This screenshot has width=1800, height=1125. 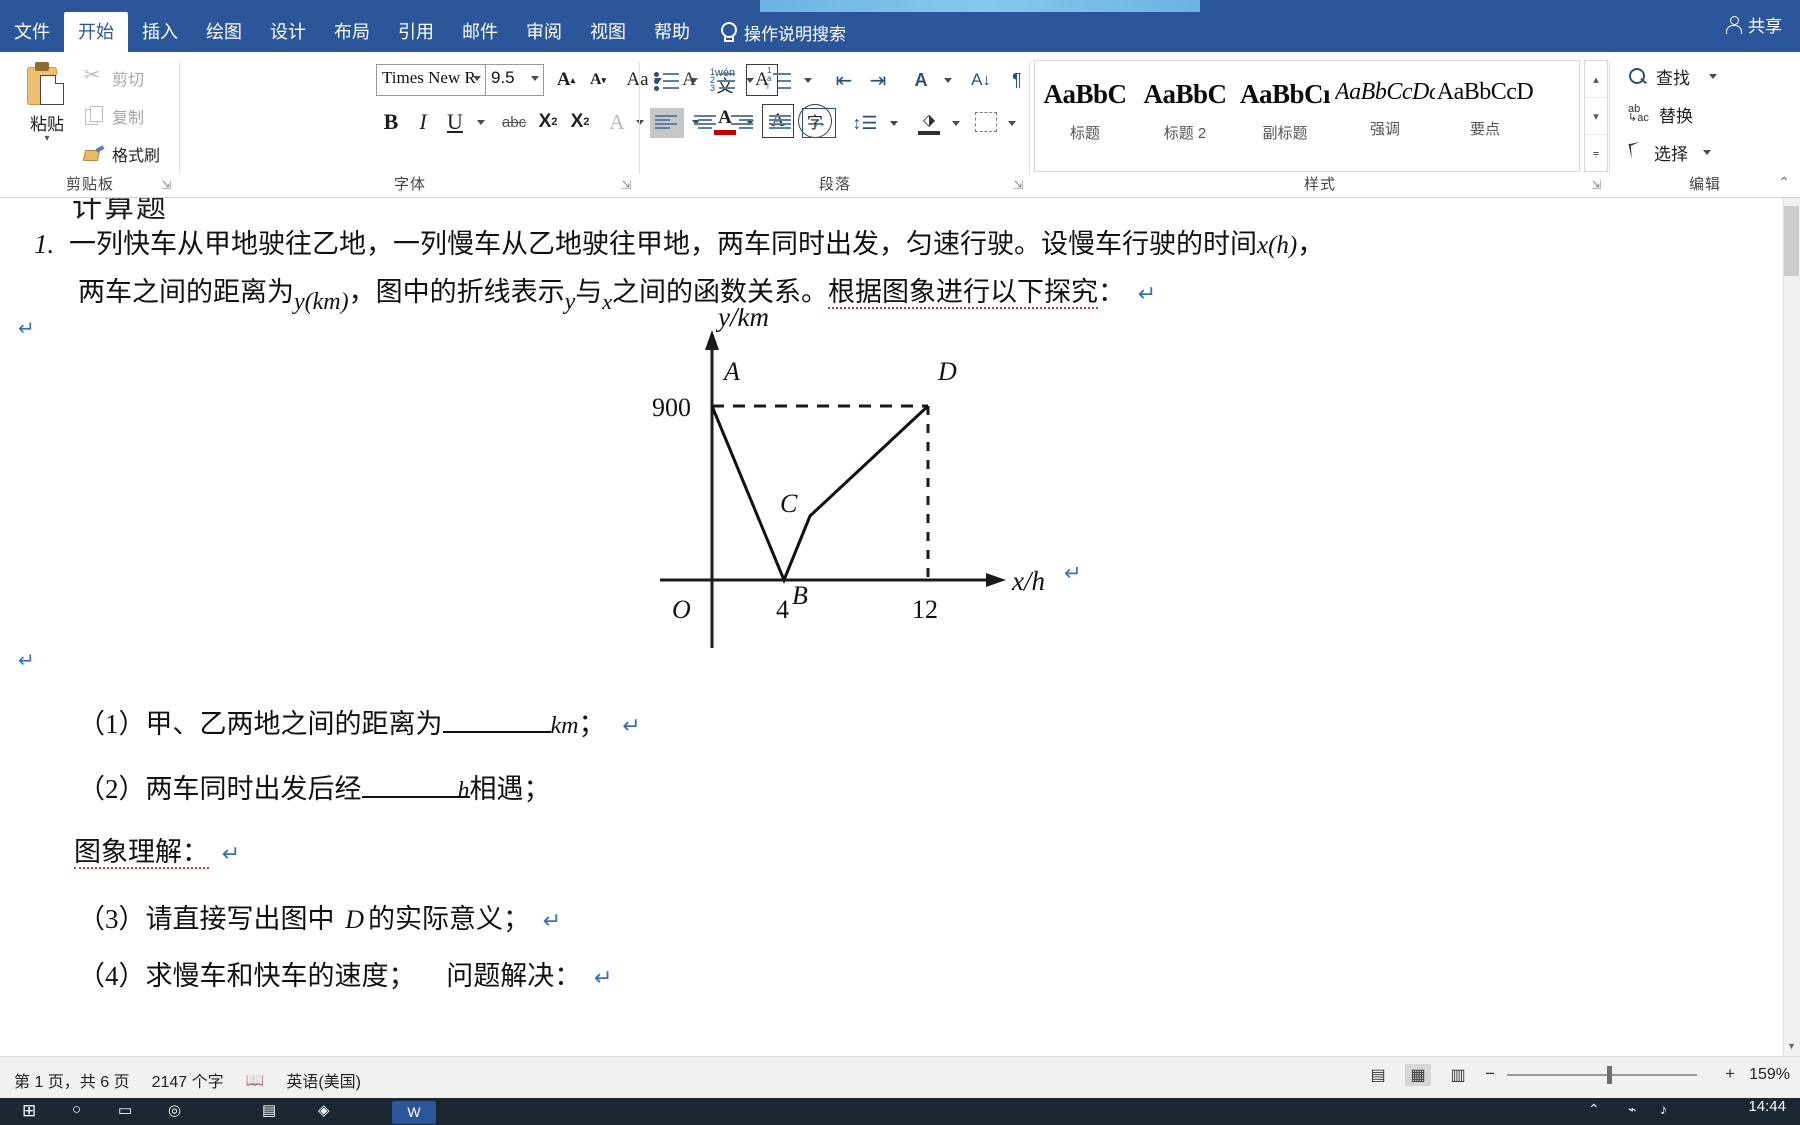 I want to click on increase-indent-button: ⇥, so click(x=878, y=80).